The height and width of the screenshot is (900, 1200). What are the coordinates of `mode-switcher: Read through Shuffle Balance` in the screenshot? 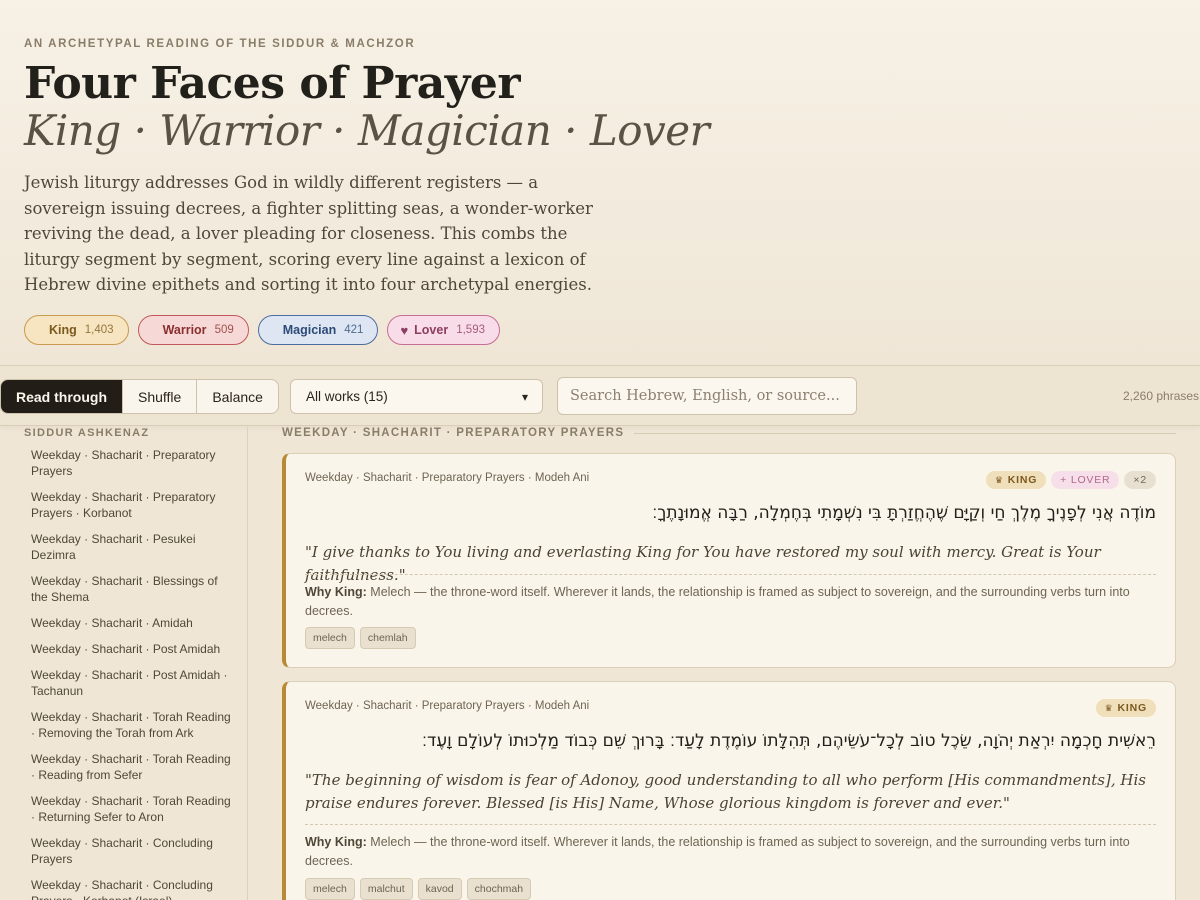 It's located at (139, 396).